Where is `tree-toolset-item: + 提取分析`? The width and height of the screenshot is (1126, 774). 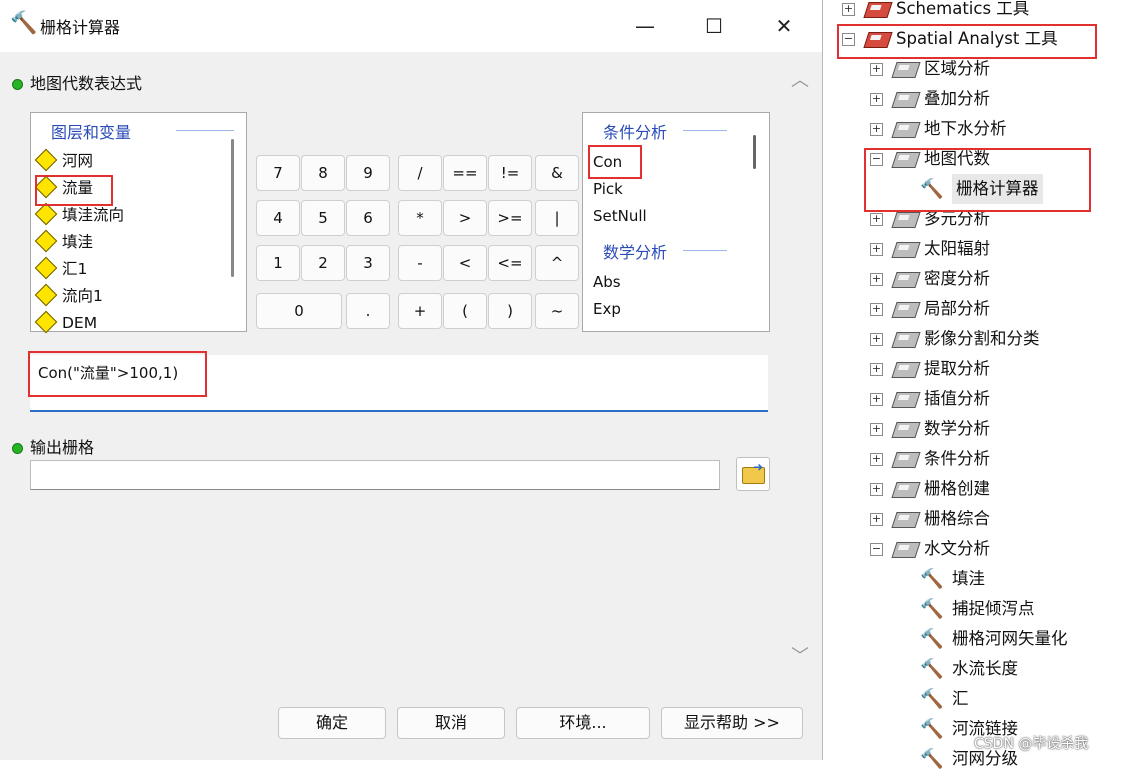 tree-toolset-item: + 提取分析 is located at coordinates (977, 369).